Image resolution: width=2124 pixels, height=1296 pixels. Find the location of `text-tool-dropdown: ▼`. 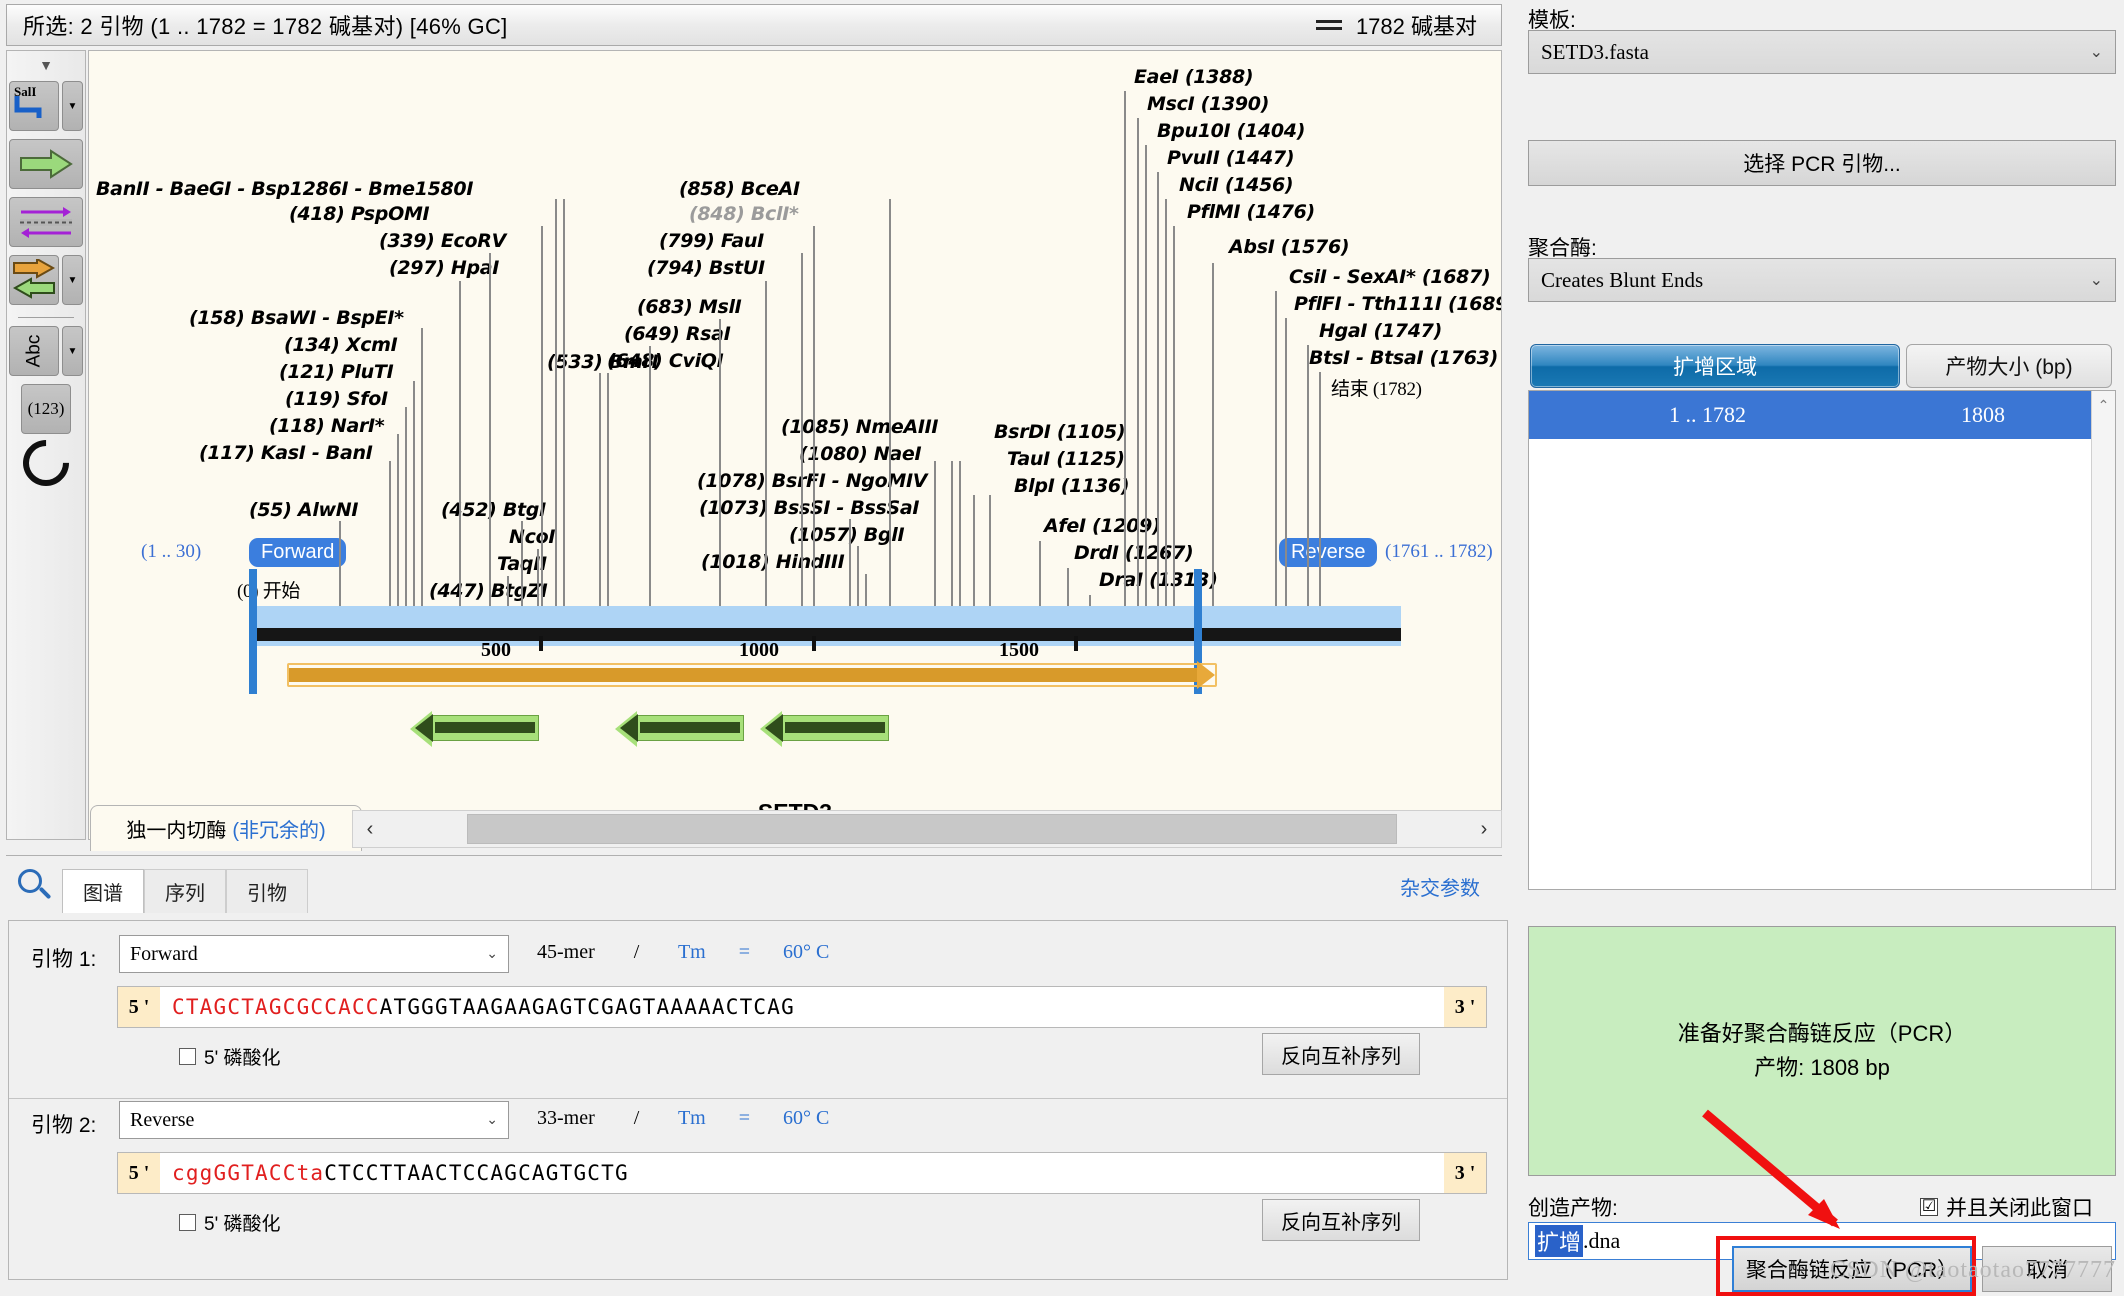

text-tool-dropdown: ▼ is located at coordinates (72, 351).